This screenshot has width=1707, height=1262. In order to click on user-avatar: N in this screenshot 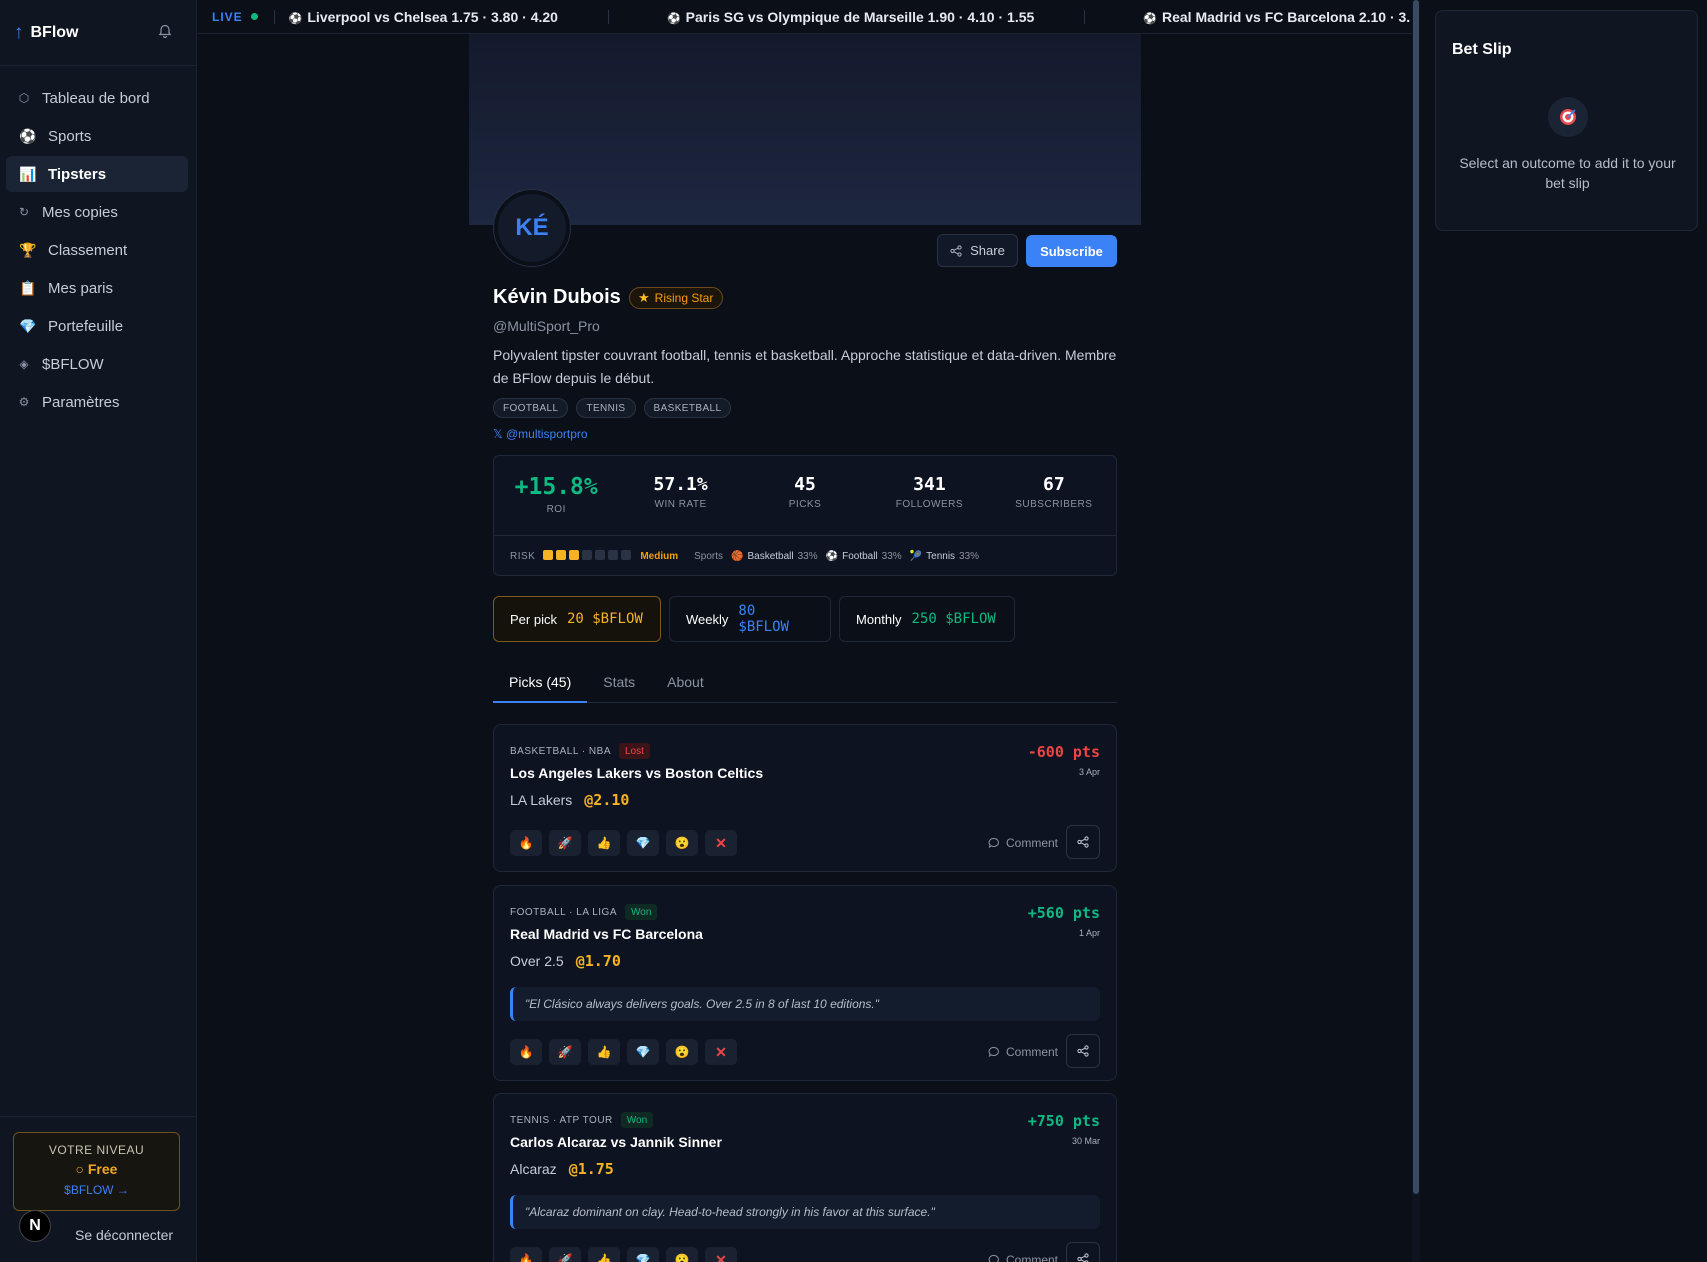, I will do `click(35, 1226)`.